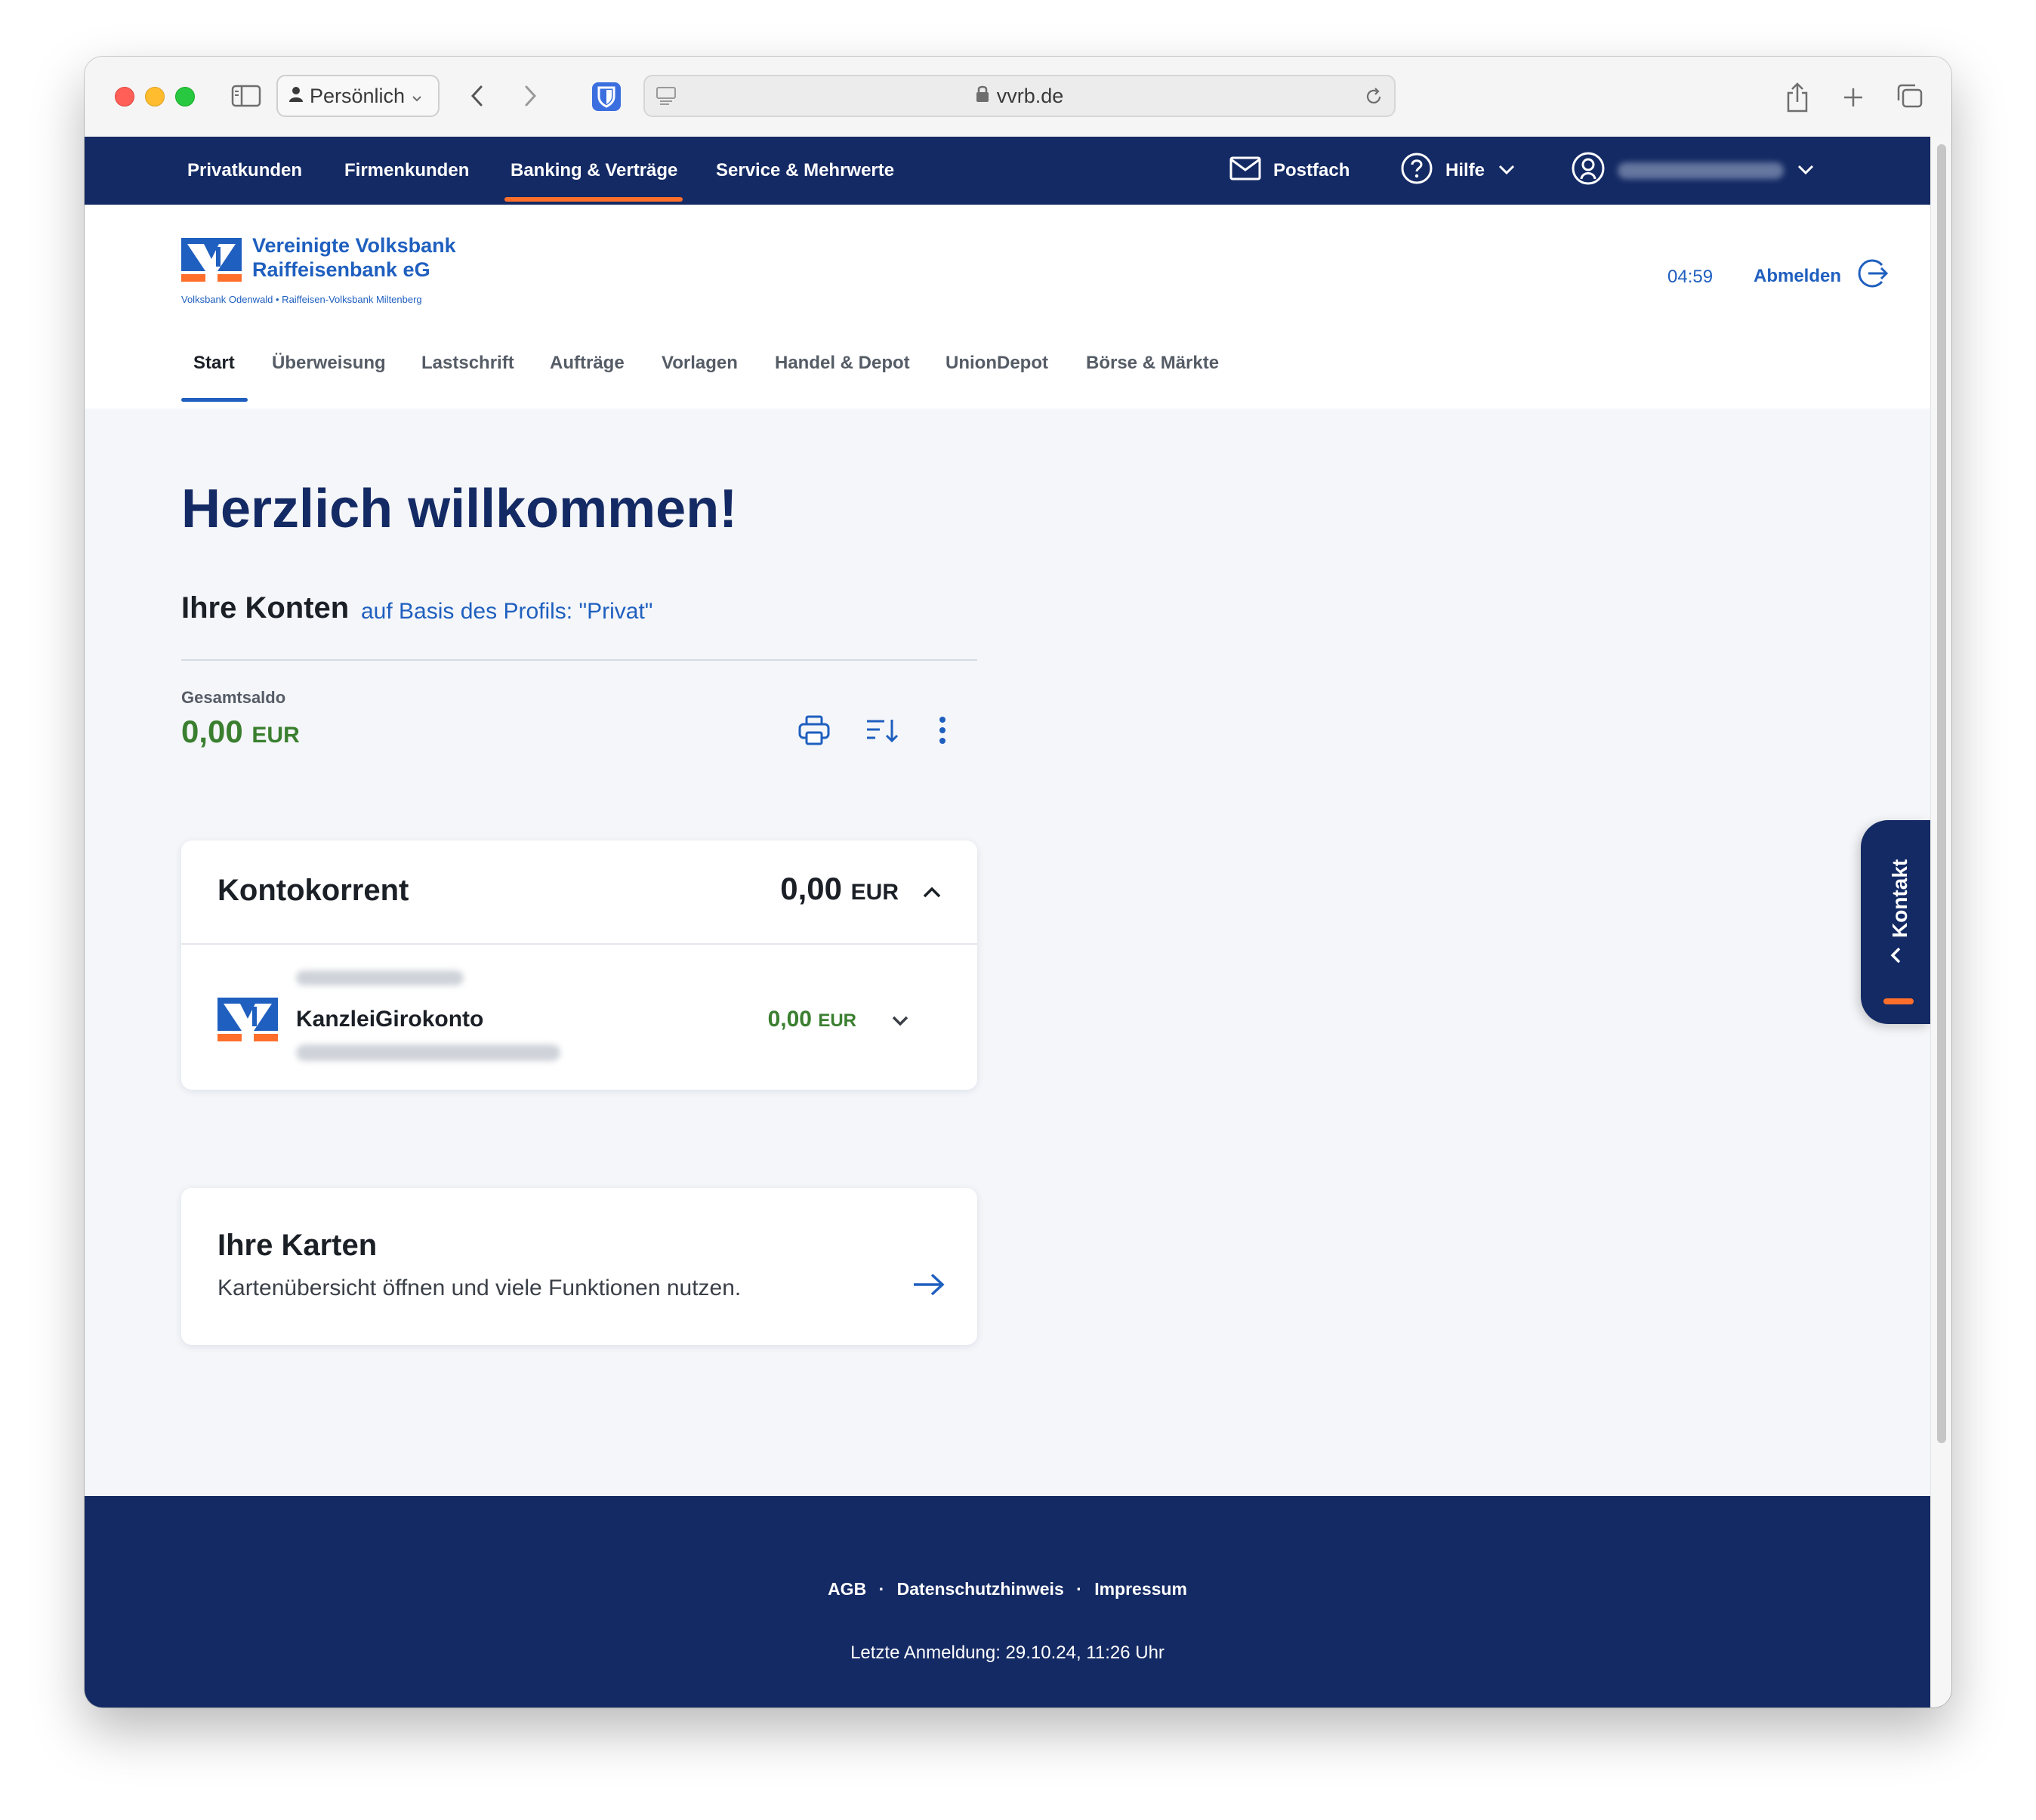 The width and height of the screenshot is (2036, 1820). I want to click on footer-link-datenschutz: Datenschutzhinweis, so click(980, 1589).